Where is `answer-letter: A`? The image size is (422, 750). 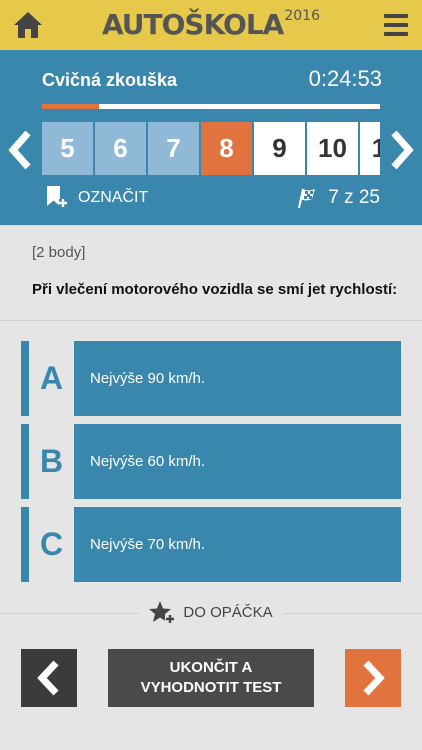
answer-letter: A is located at coordinates (51, 378).